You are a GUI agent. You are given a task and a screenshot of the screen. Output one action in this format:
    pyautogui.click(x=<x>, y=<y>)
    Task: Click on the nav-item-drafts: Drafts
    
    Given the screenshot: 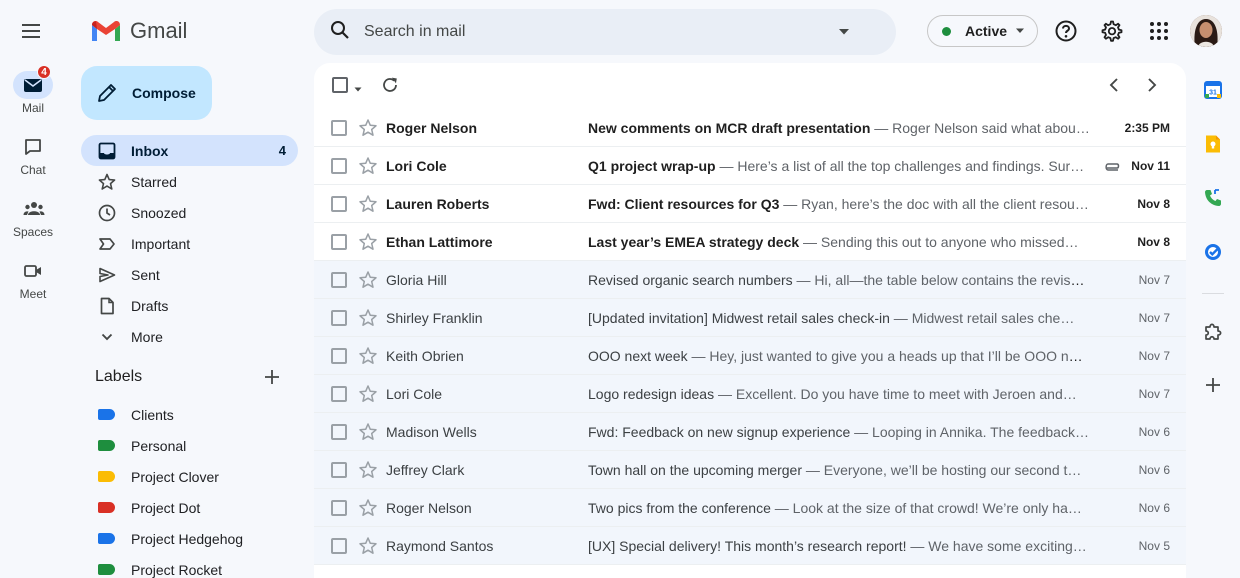 What is the action you would take?
    pyautogui.click(x=189, y=305)
    